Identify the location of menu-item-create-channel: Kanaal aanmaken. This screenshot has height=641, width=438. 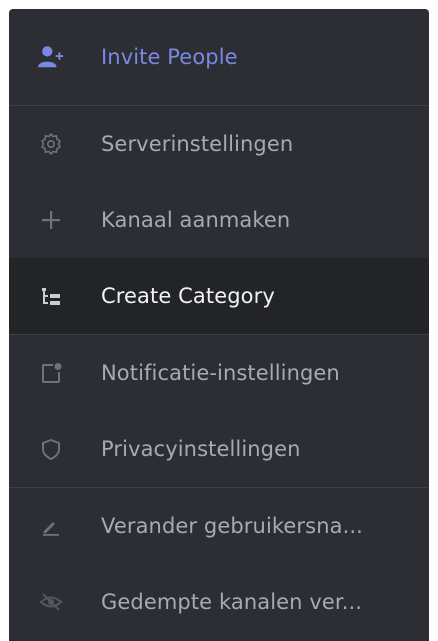
(219, 220).